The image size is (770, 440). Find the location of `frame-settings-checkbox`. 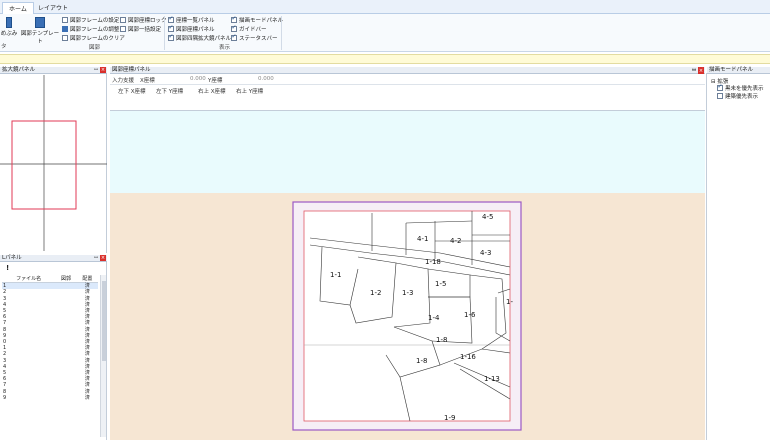

frame-settings-checkbox is located at coordinates (65, 20).